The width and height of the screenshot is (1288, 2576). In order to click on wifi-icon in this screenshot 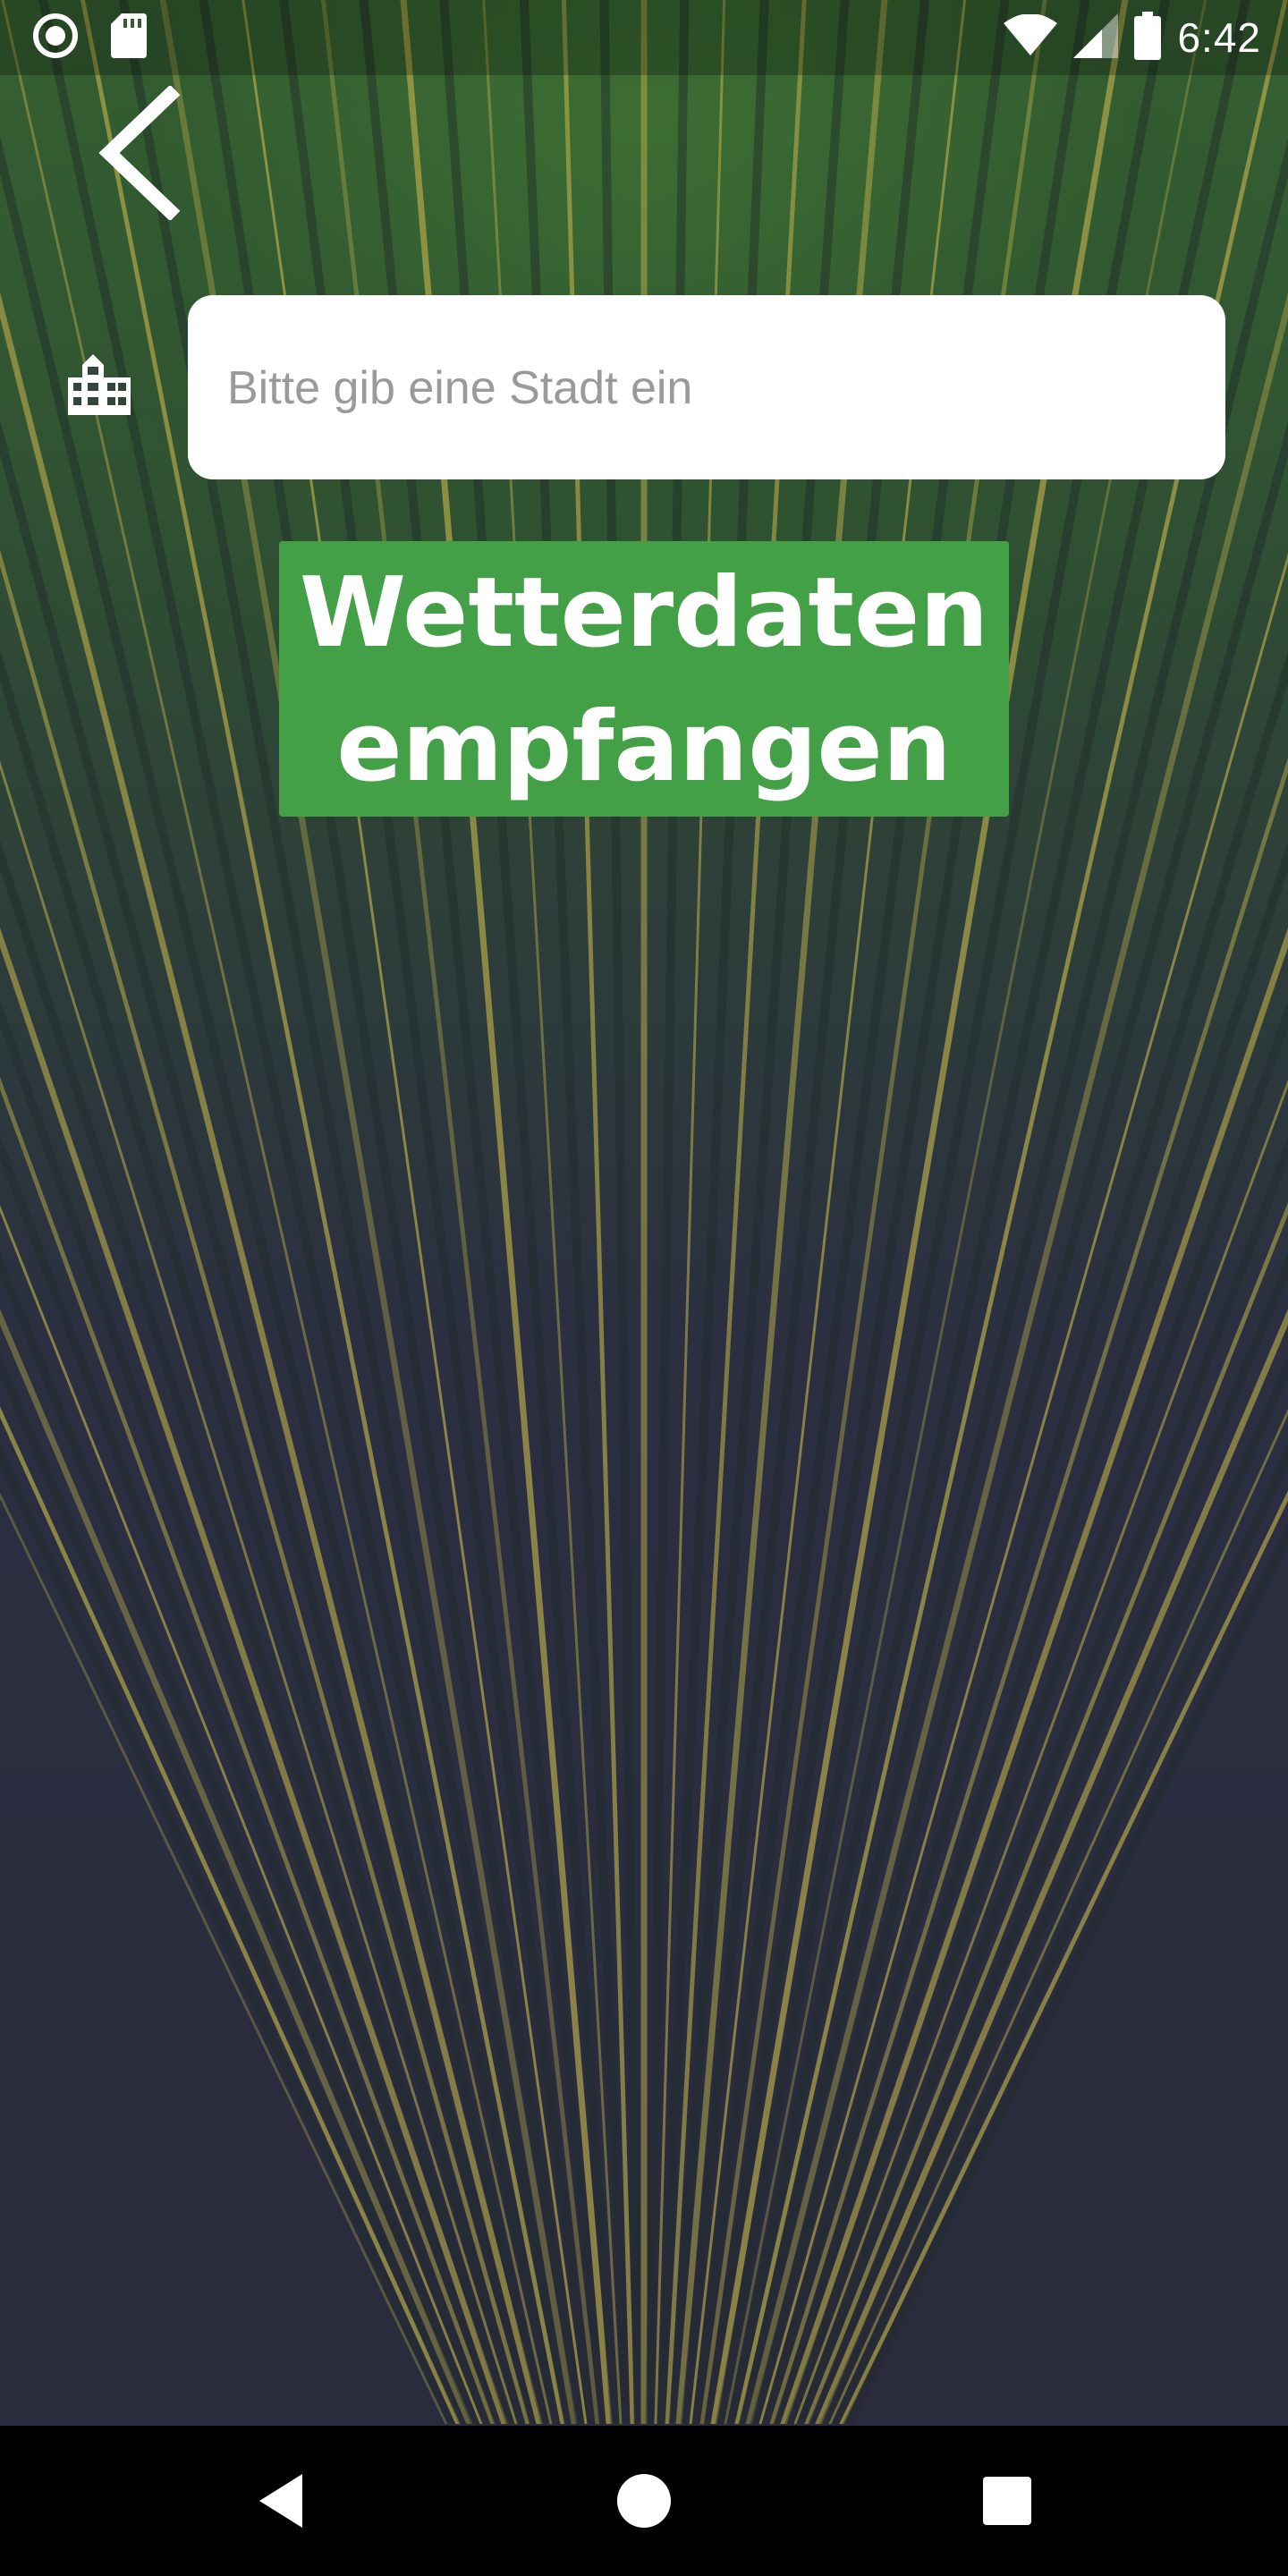, I will do `click(1031, 37)`.